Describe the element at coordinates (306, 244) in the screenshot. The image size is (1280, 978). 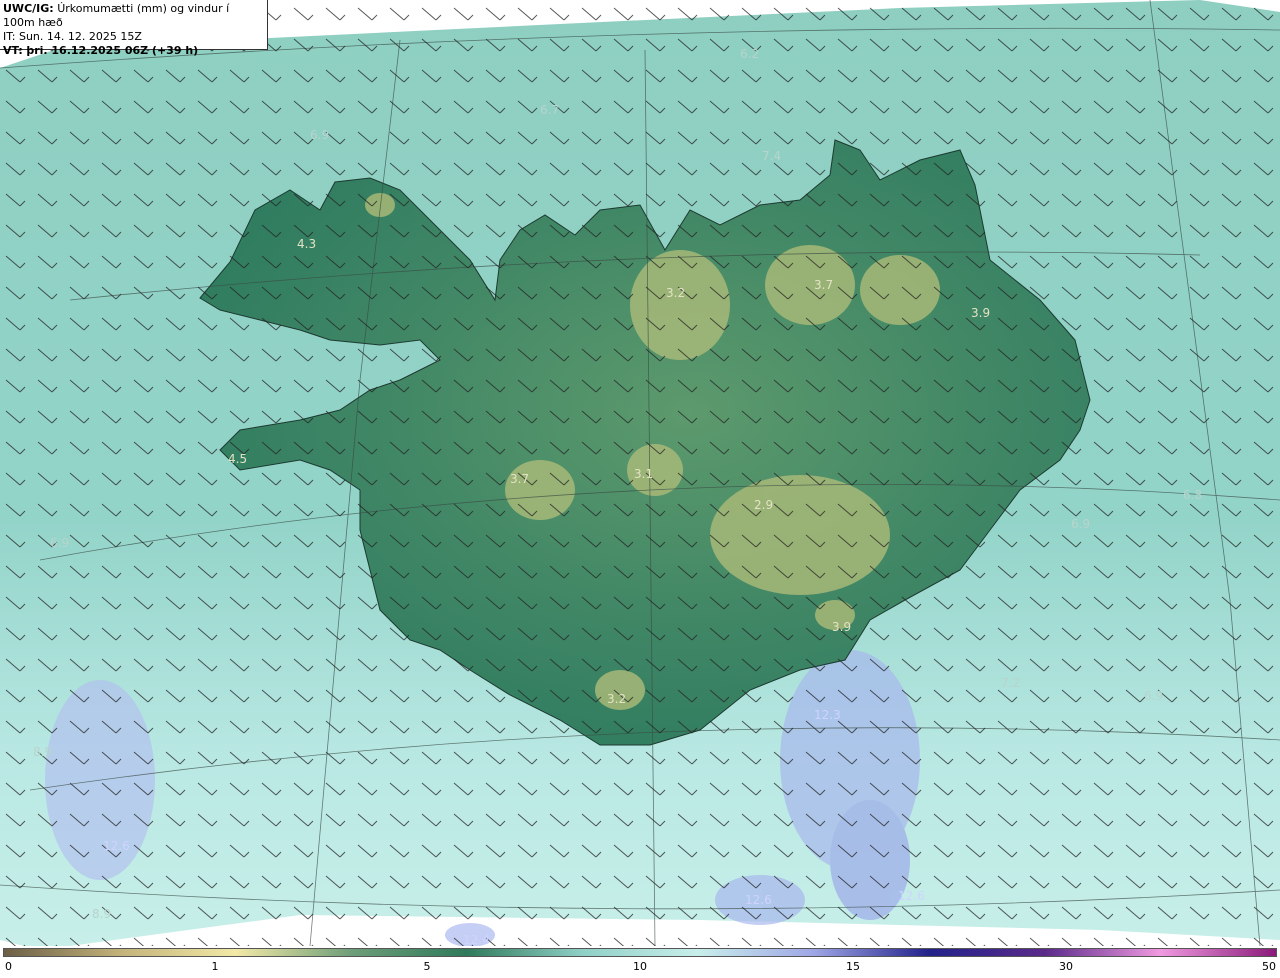
I see `value-label: 4.3` at that location.